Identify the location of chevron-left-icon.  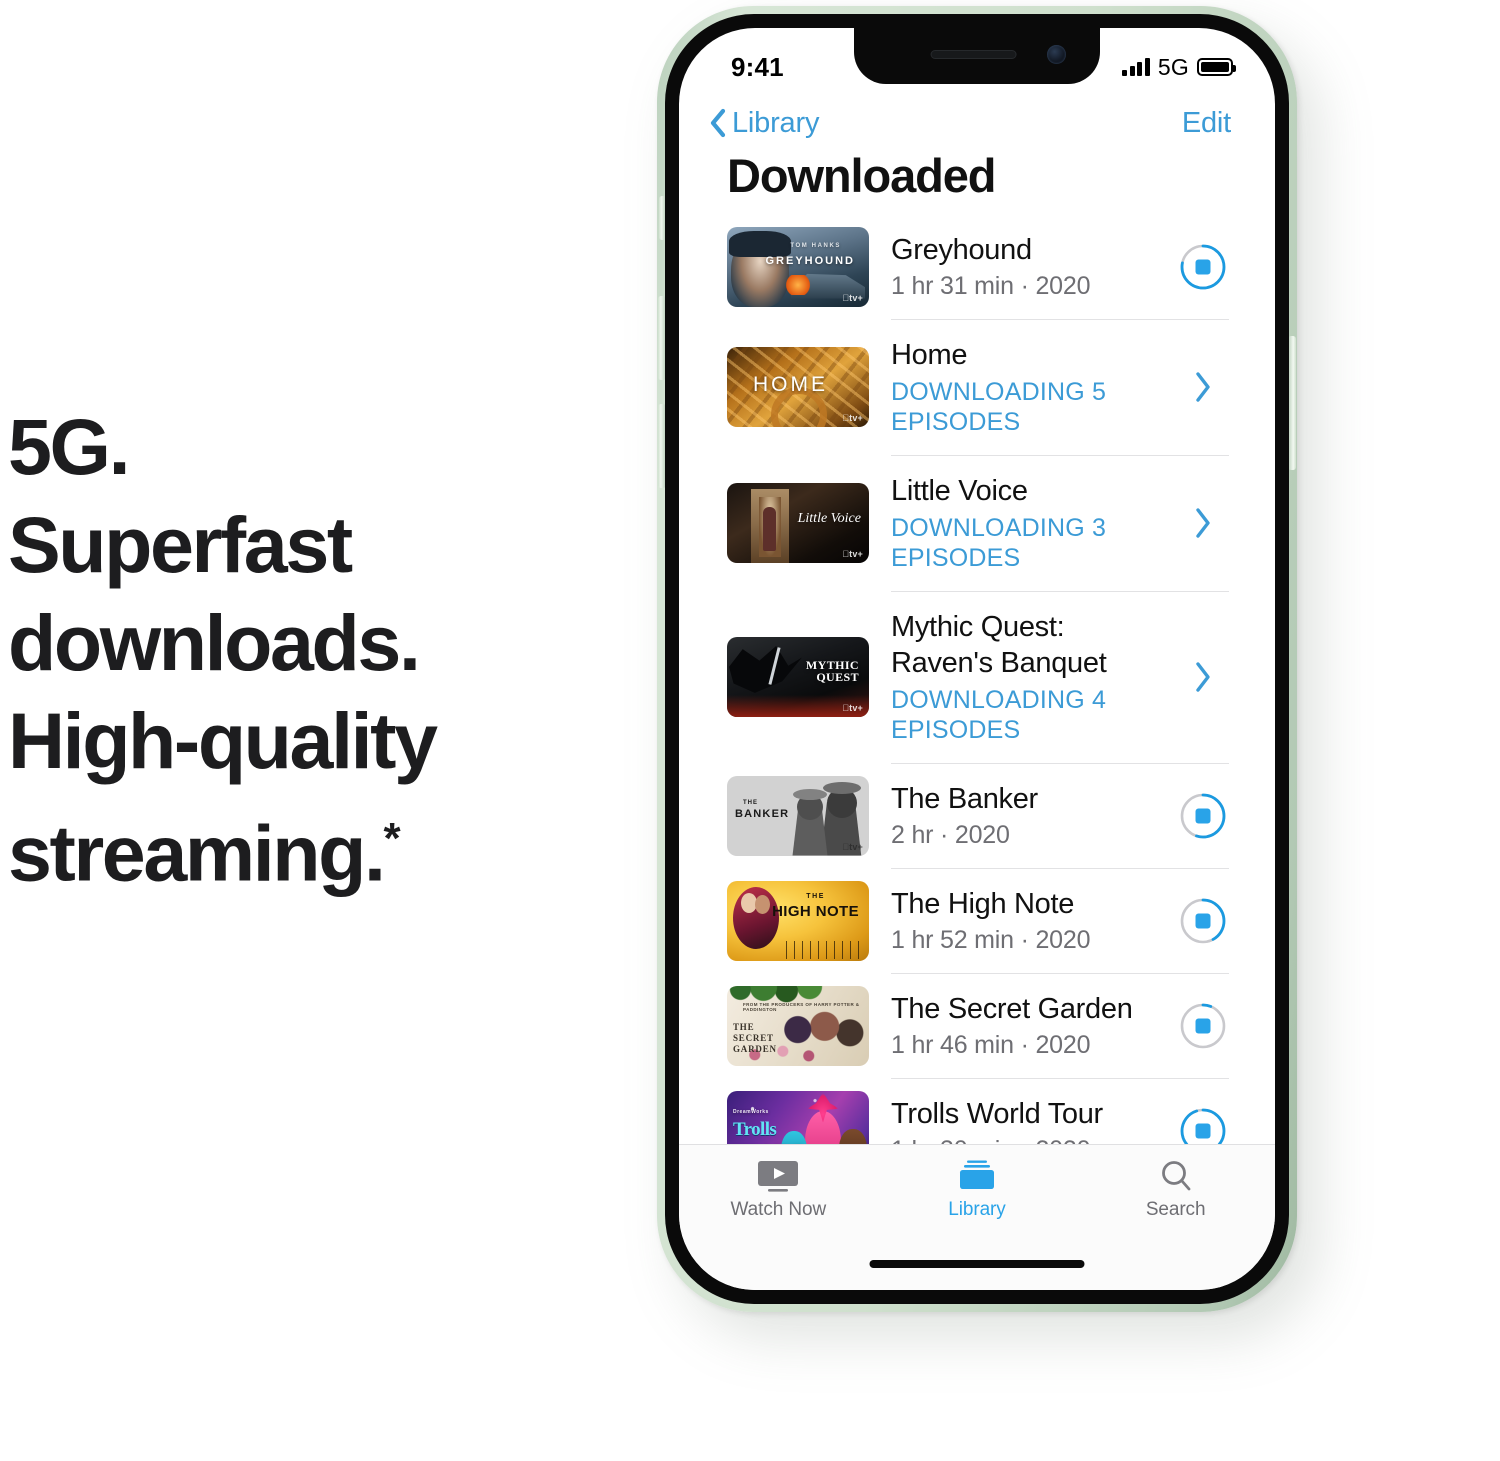
(718, 123).